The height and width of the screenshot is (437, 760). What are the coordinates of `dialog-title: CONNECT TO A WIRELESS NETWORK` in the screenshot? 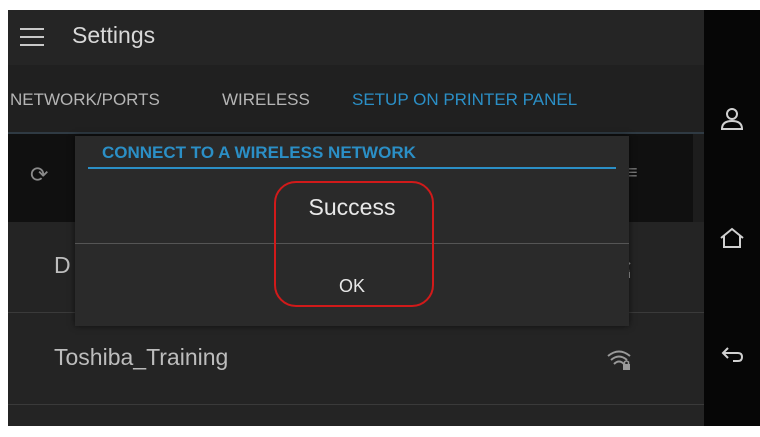 It's located at (259, 152).